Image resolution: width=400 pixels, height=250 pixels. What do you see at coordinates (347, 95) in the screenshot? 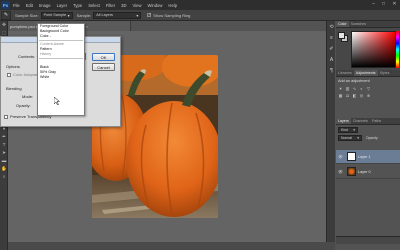
I see `color-balance-icon: ⚖` at bounding box center [347, 95].